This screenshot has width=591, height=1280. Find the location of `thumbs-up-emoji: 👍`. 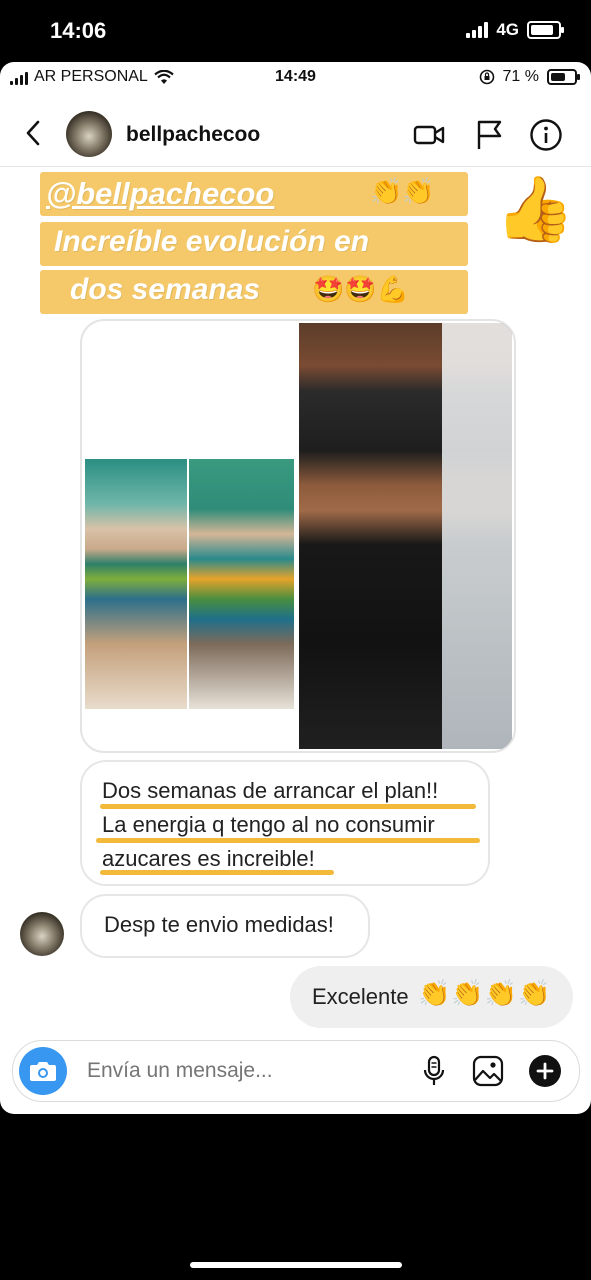

thumbs-up-emoji: 👍 is located at coordinates (535, 209).